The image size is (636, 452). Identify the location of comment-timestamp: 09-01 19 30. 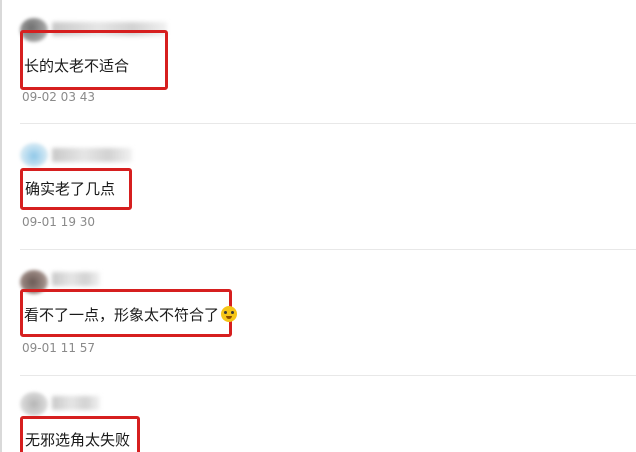
(59, 222).